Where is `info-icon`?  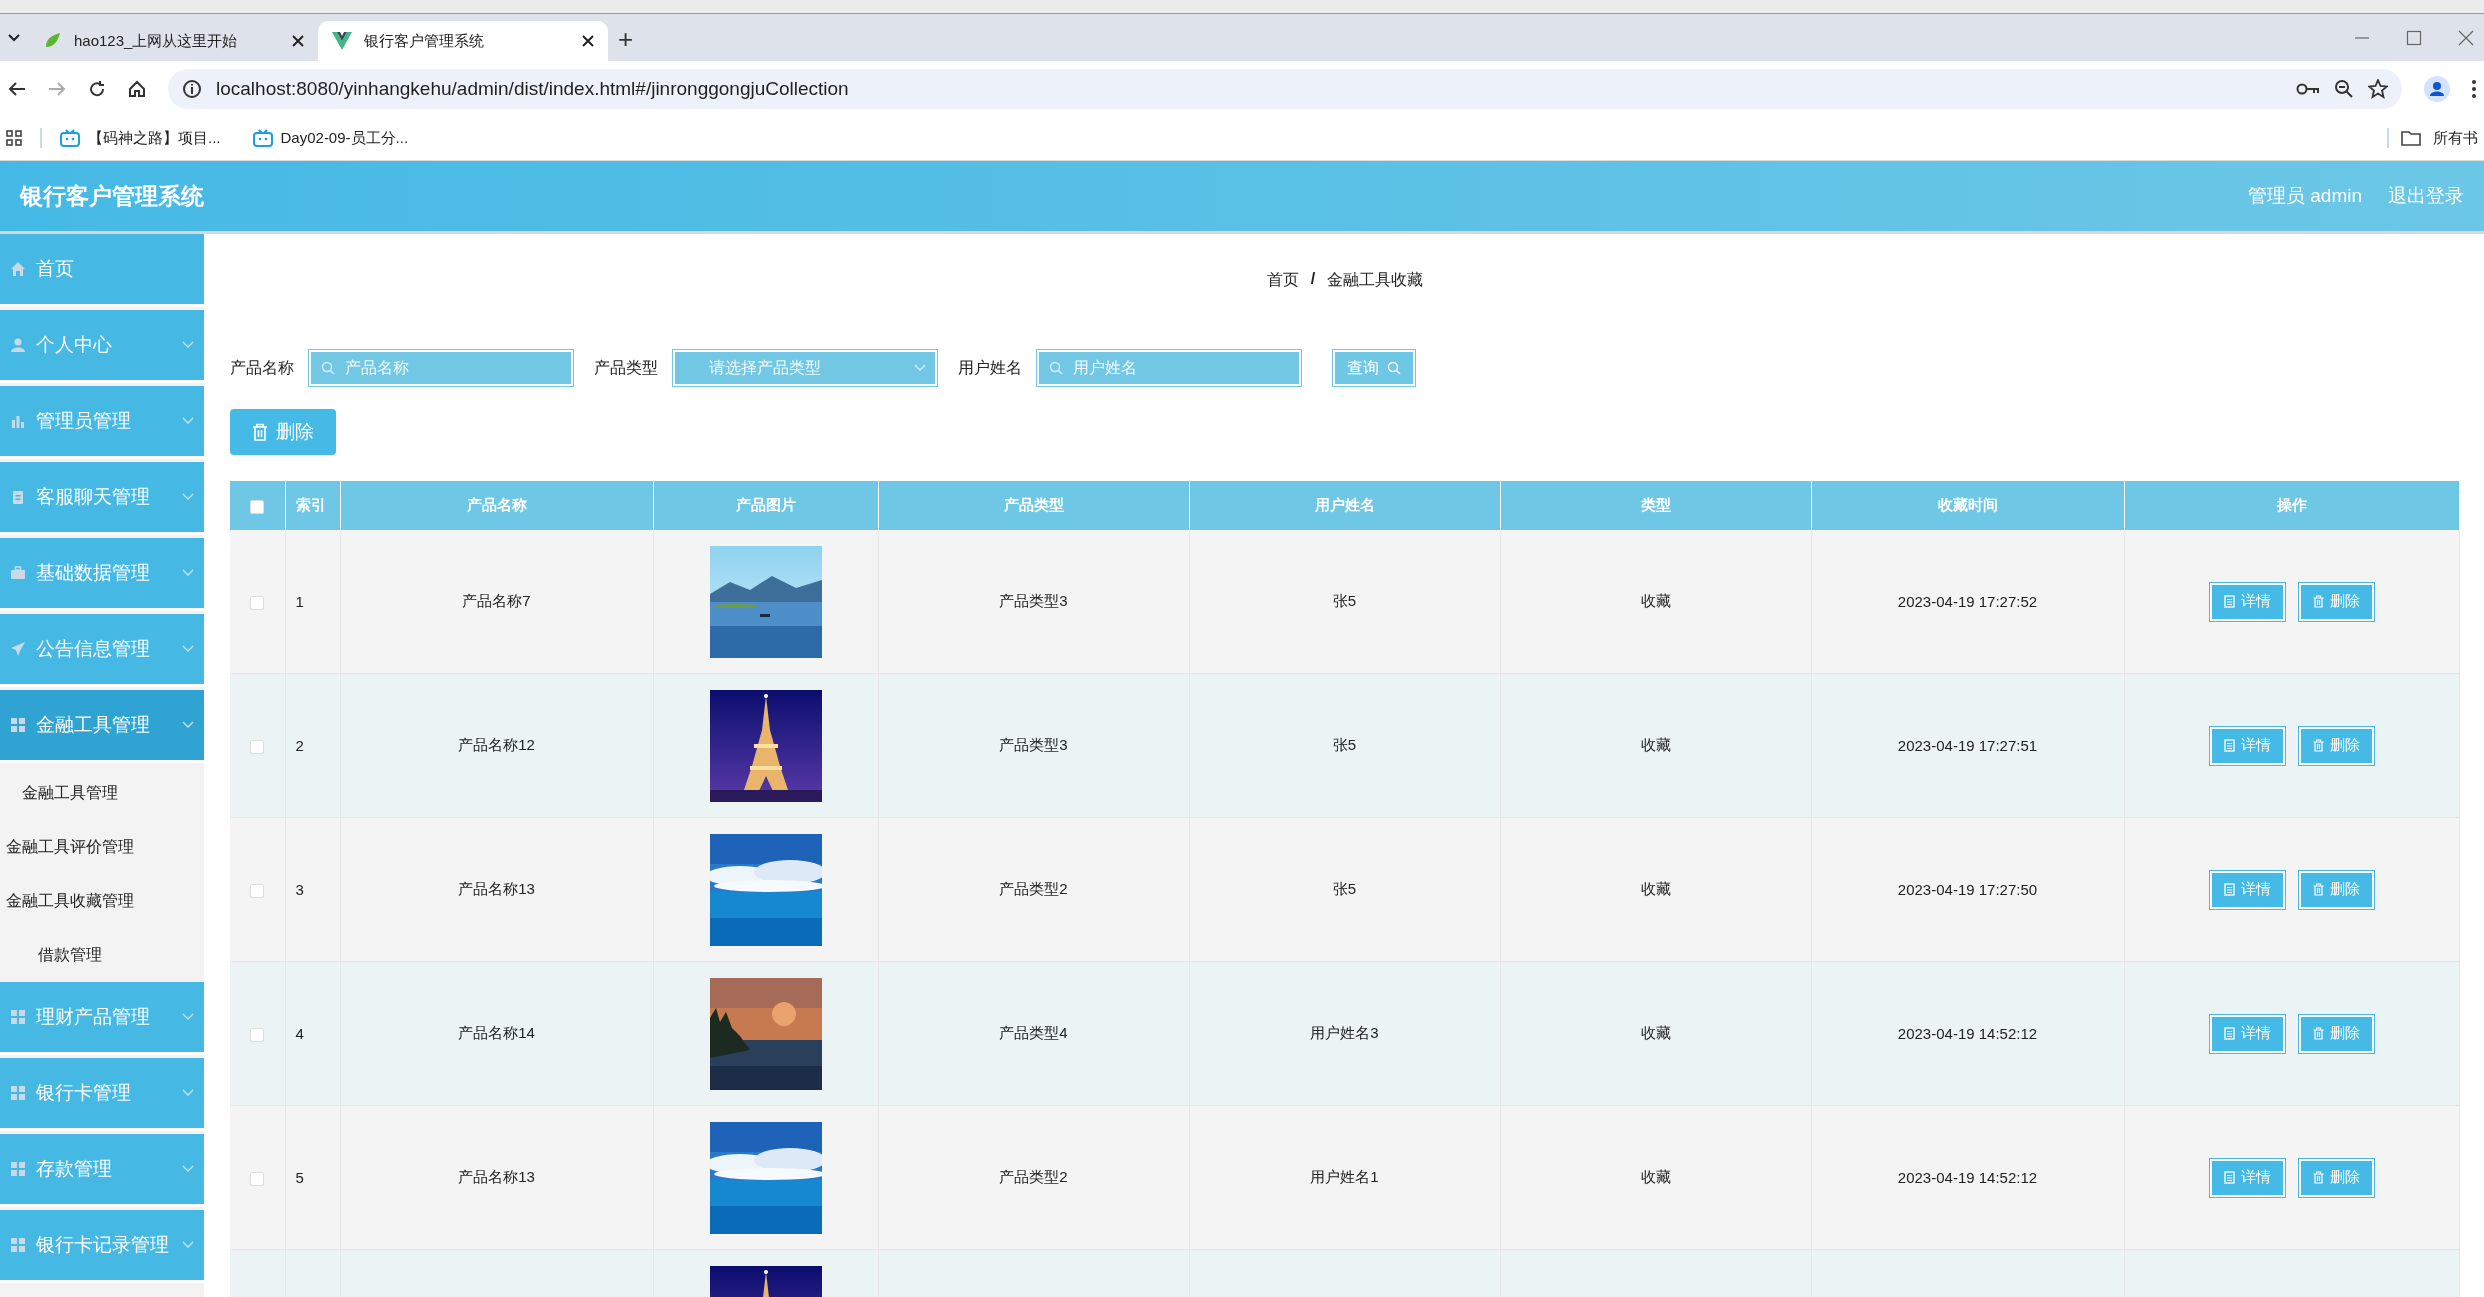
info-icon is located at coordinates (192, 88).